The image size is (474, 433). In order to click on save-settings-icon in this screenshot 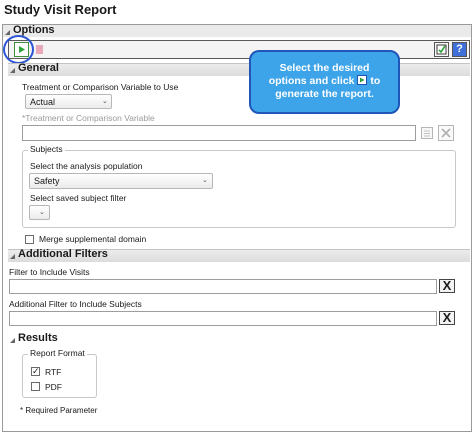, I will do `click(441, 49)`.